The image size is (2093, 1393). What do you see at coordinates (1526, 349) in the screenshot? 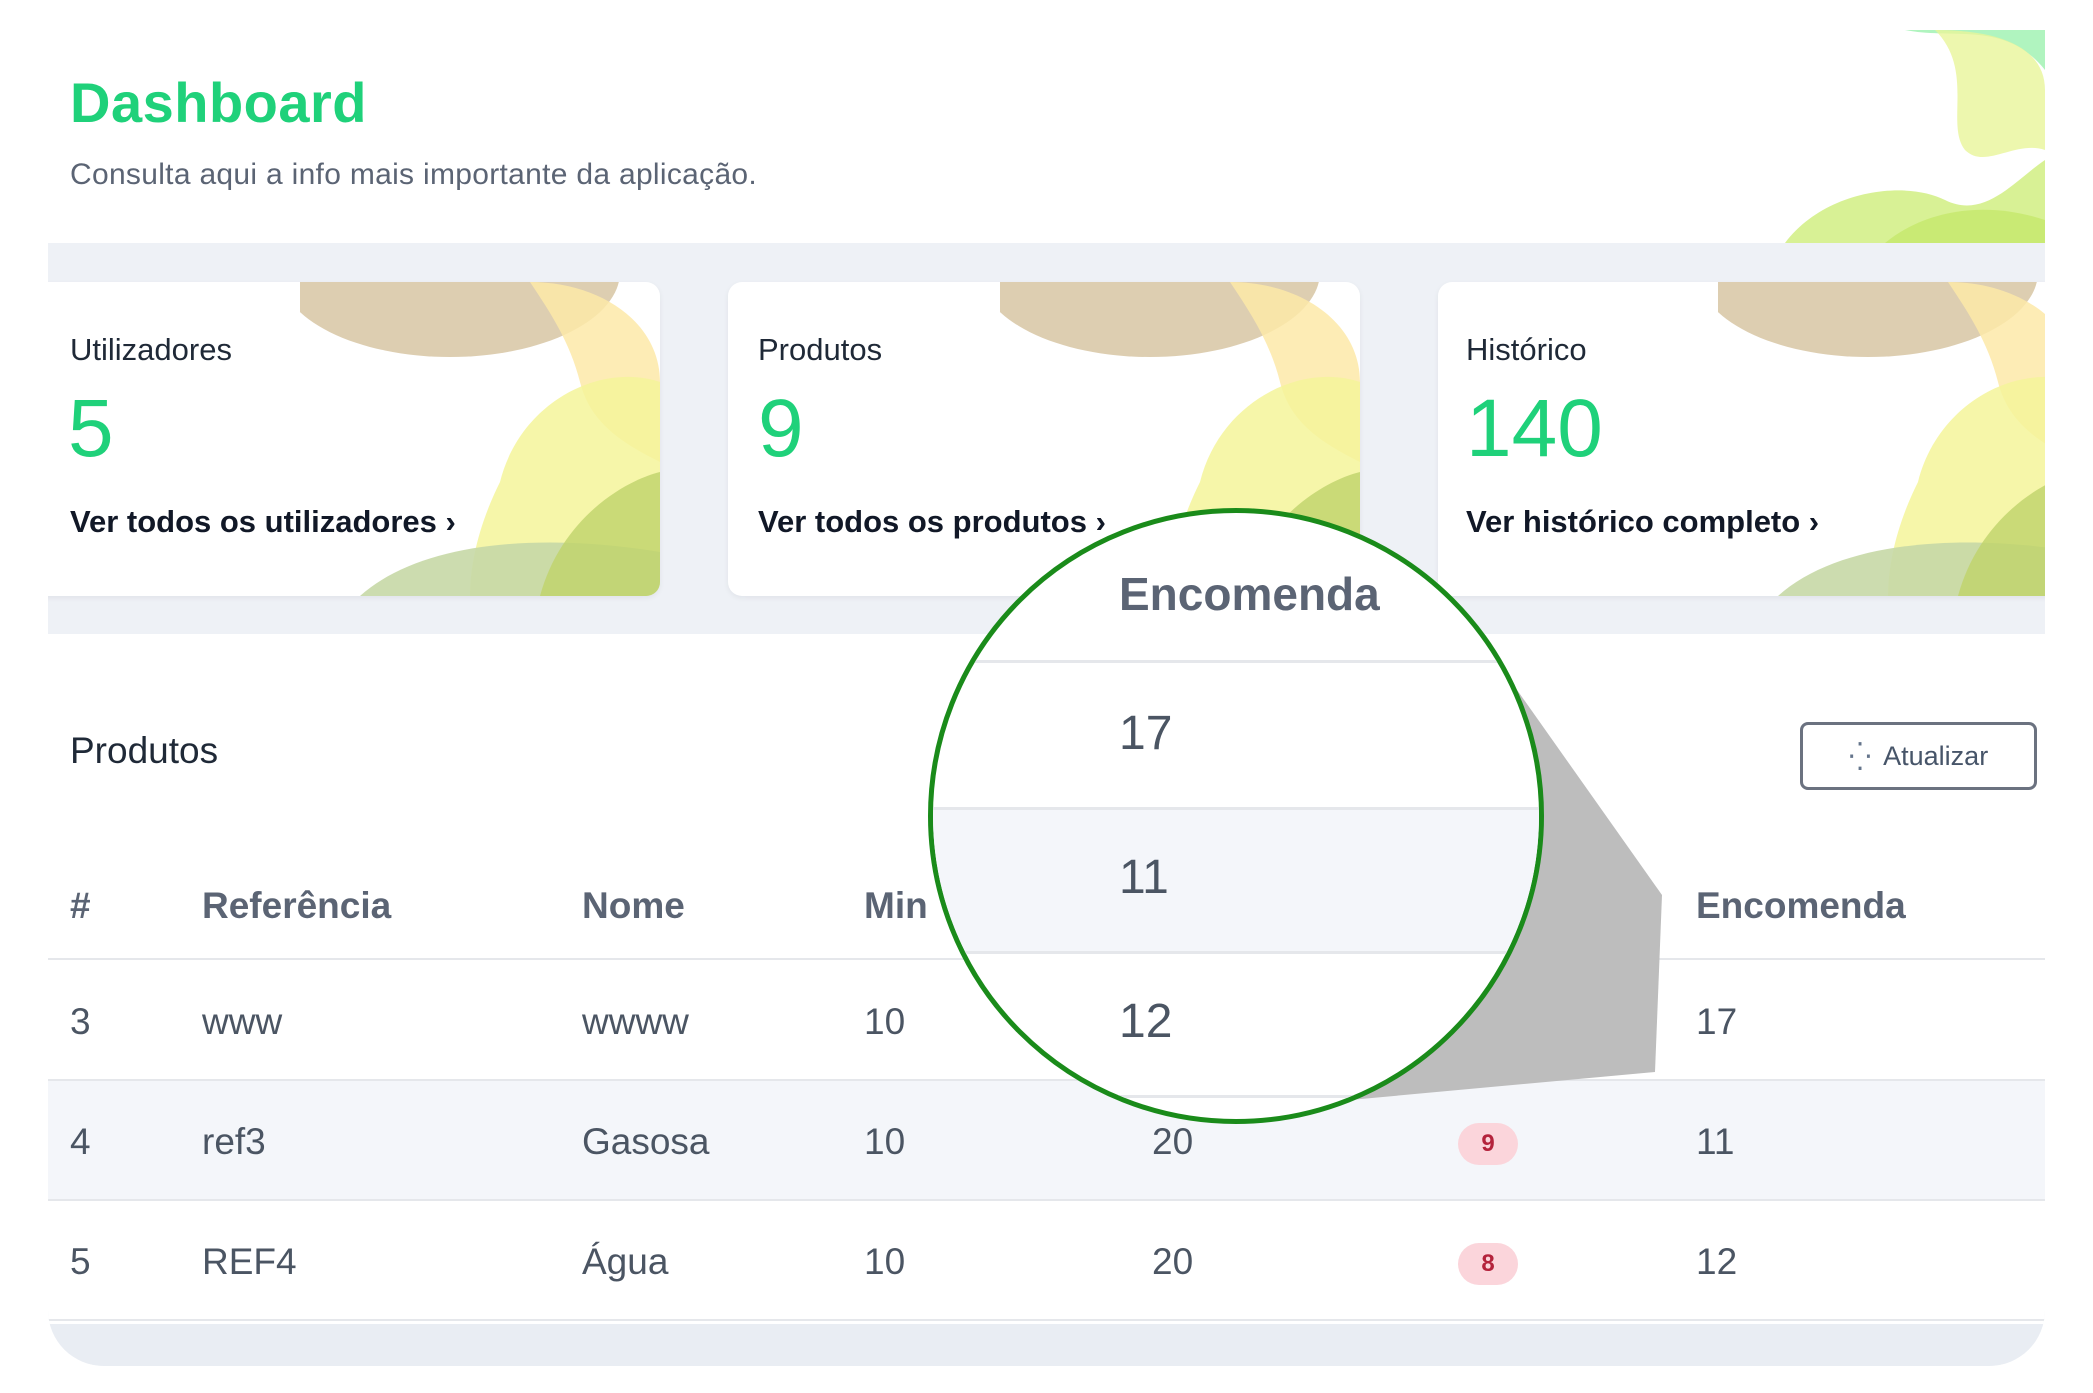
I see `stat-label: Histórico` at bounding box center [1526, 349].